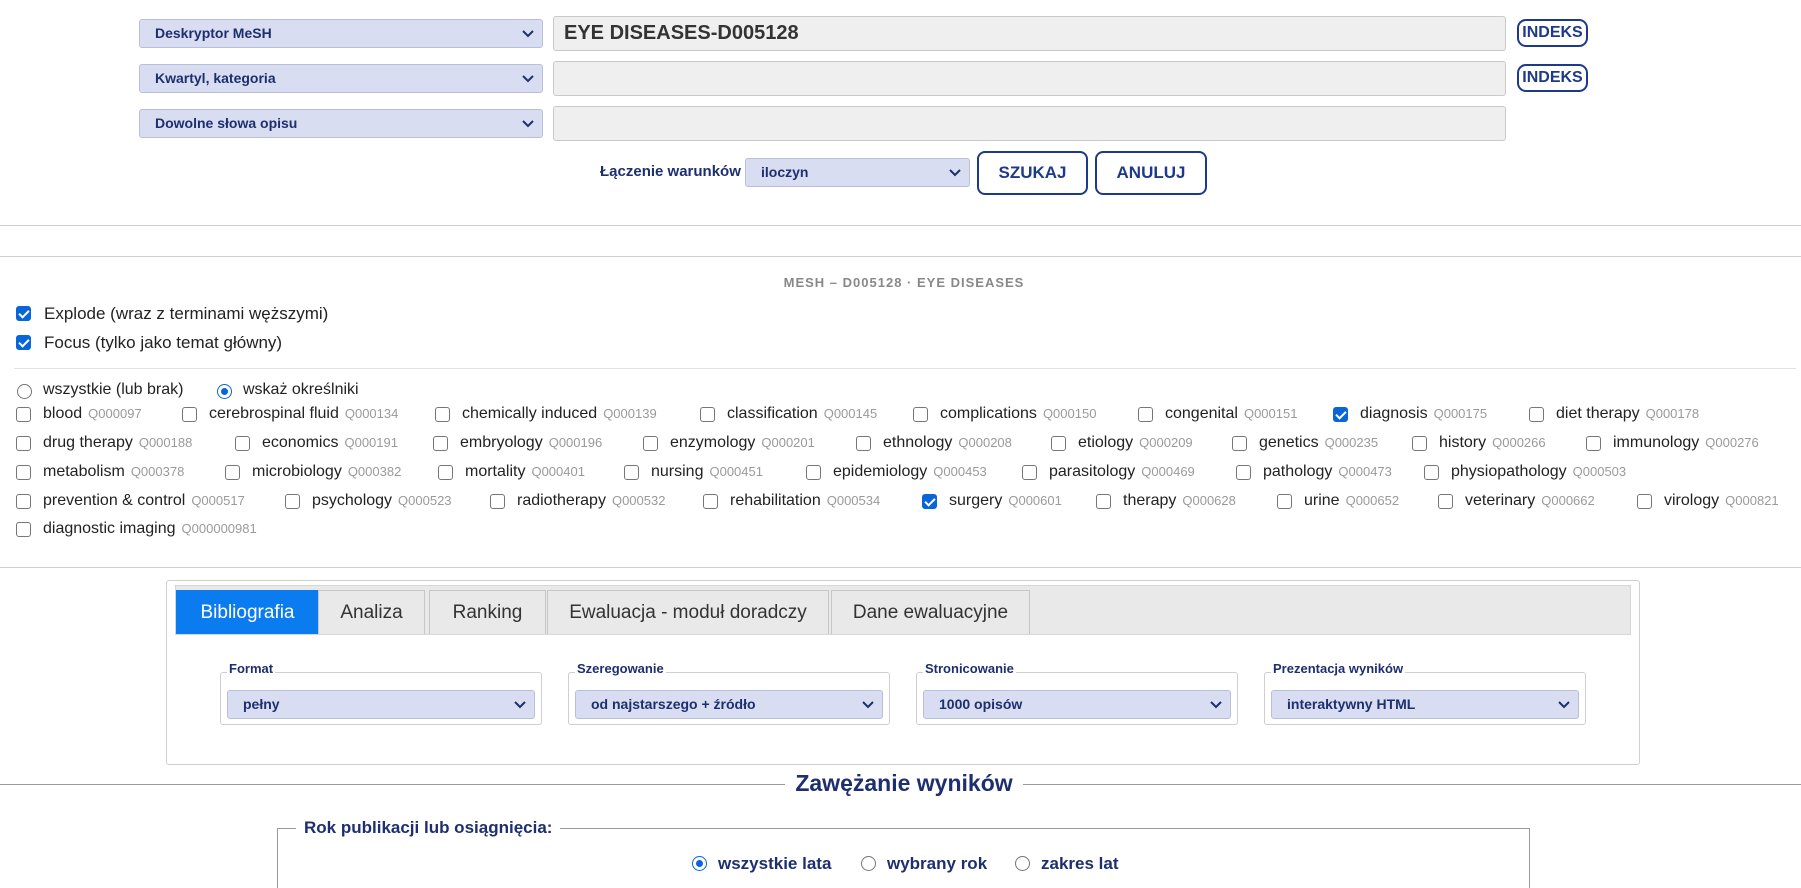 The width and height of the screenshot is (1801, 888). Describe the element at coordinates (115, 413) in the screenshot. I see `qualifier-code: Q000097` at that location.